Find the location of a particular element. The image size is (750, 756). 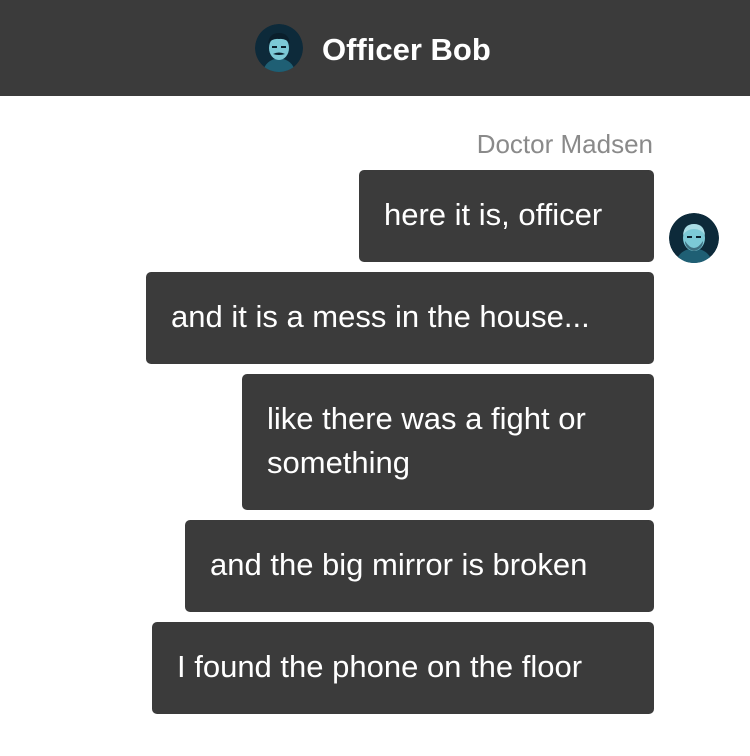

message-bubble: and the big mirror is broken is located at coordinates (419, 566).